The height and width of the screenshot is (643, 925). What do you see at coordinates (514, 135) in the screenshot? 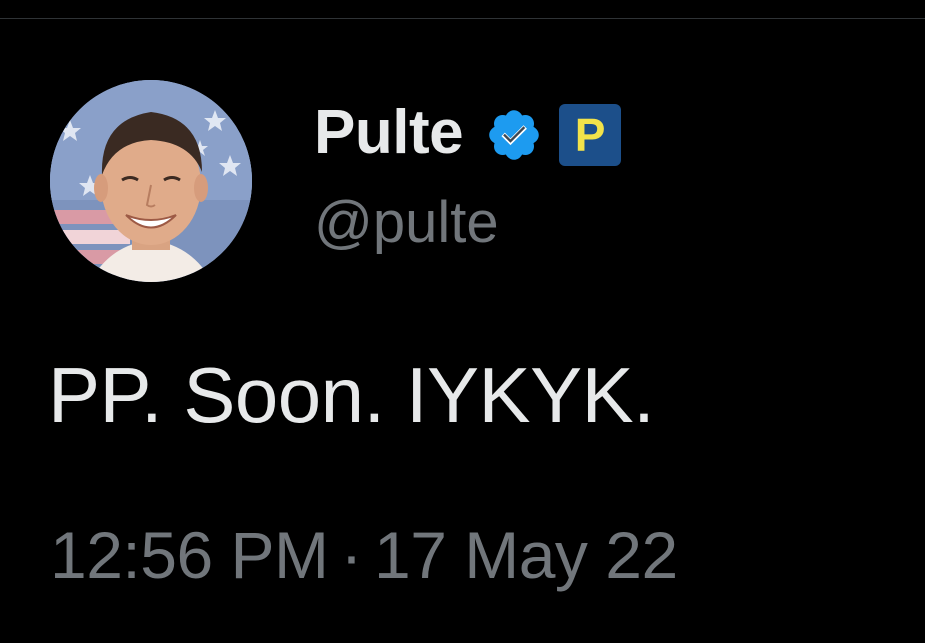
I see `verified-badge-icon` at bounding box center [514, 135].